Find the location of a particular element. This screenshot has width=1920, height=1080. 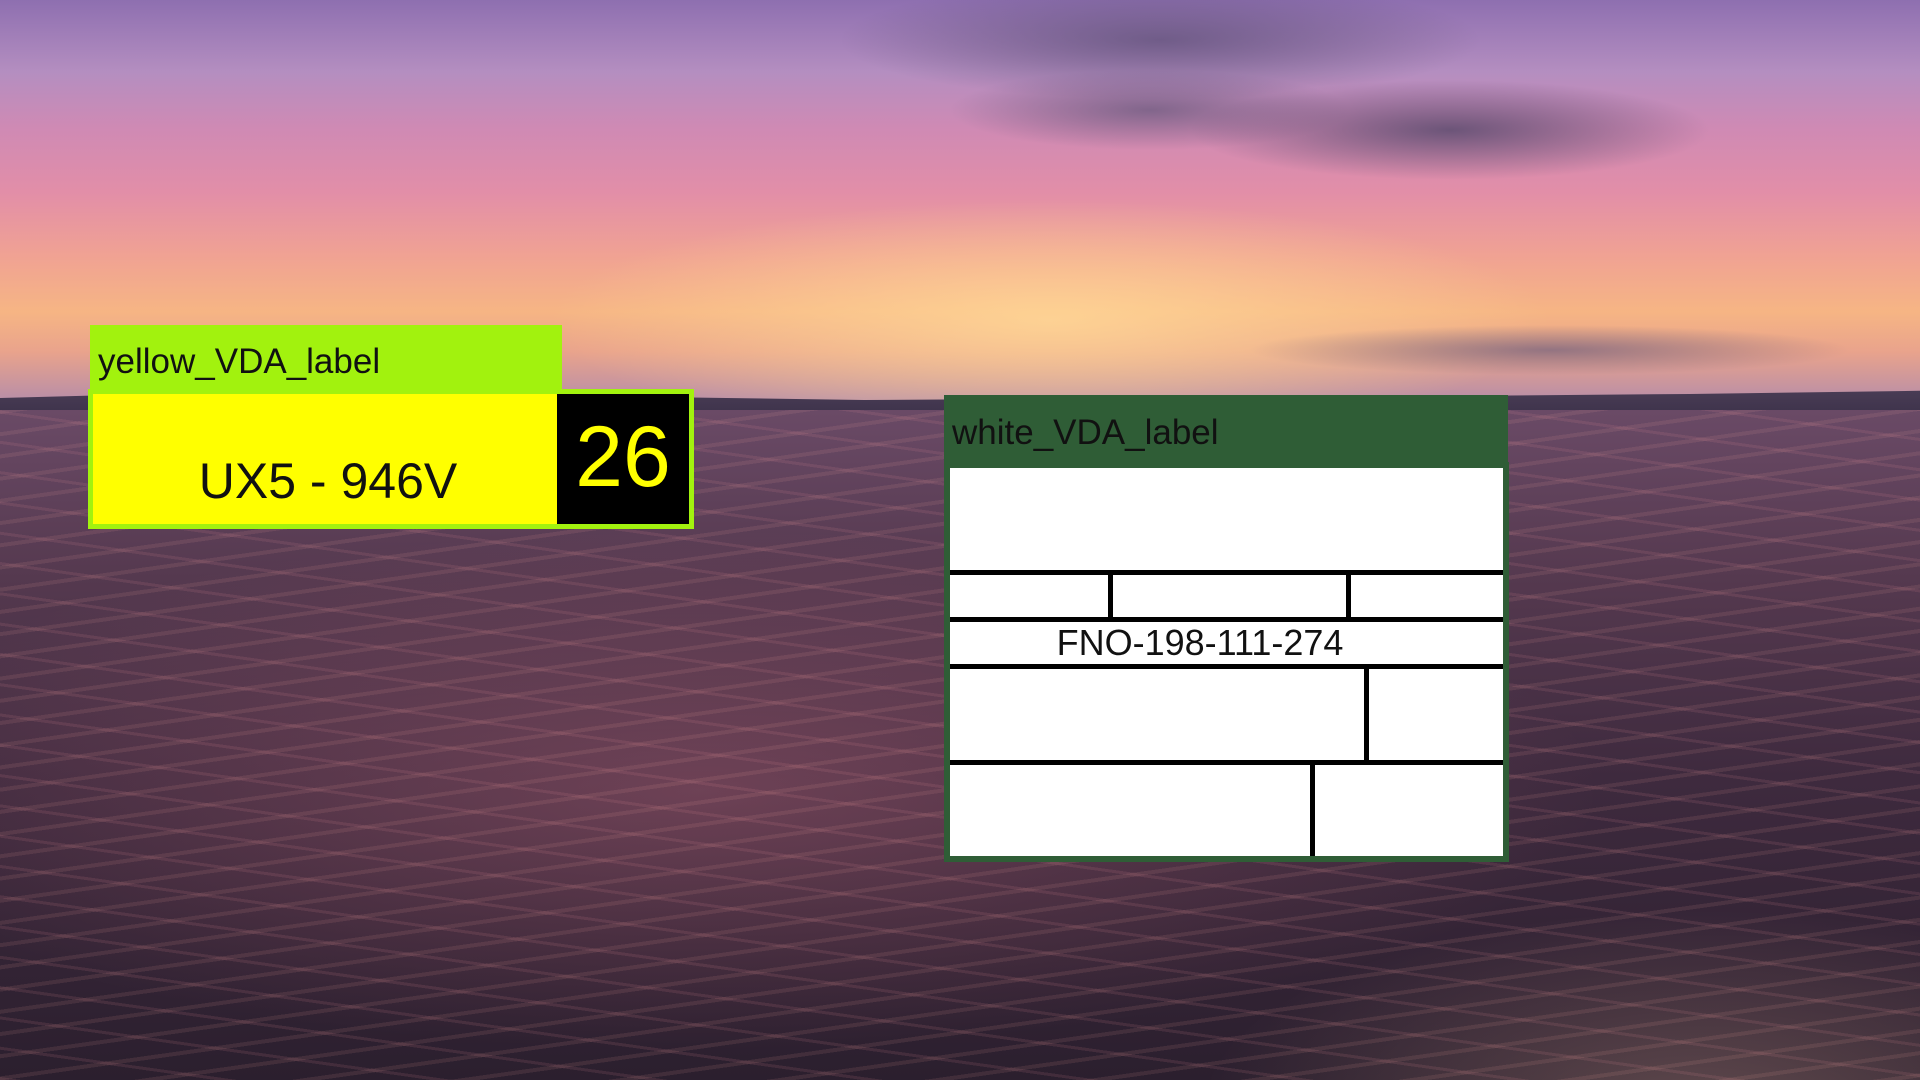

white-vda-label: FNO-198-111-274 is located at coordinates (1226, 662).